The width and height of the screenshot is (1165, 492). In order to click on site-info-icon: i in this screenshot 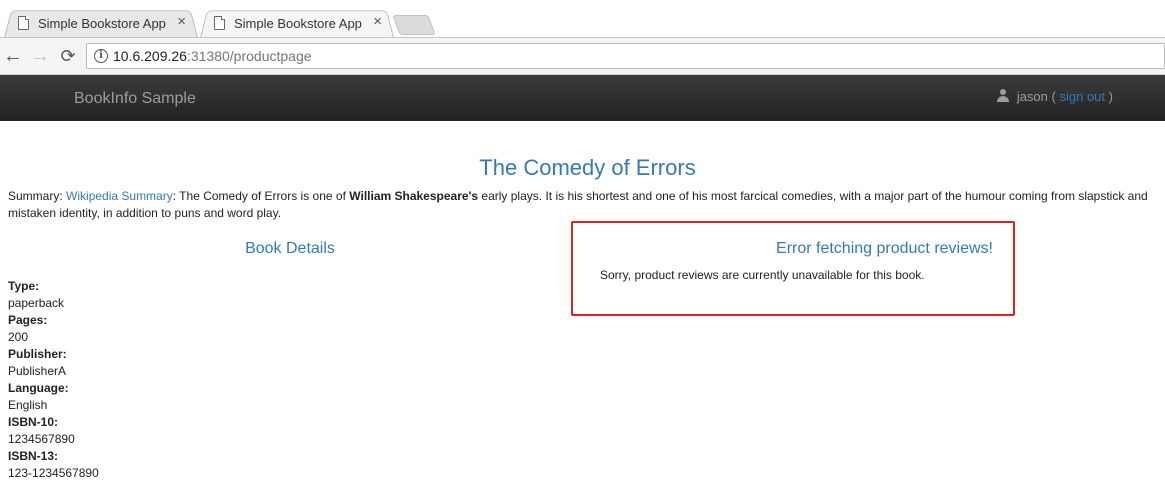, I will do `click(101, 56)`.